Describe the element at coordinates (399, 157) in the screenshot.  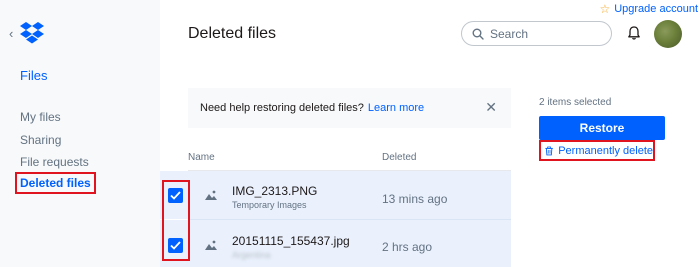
I see `column-header-deleted: Deleted` at that location.